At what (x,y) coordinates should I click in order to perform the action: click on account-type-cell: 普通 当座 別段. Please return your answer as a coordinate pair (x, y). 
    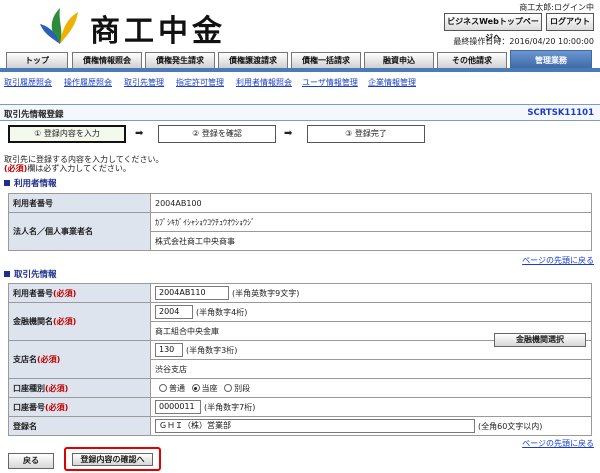
    Looking at the image, I should click on (371, 388).